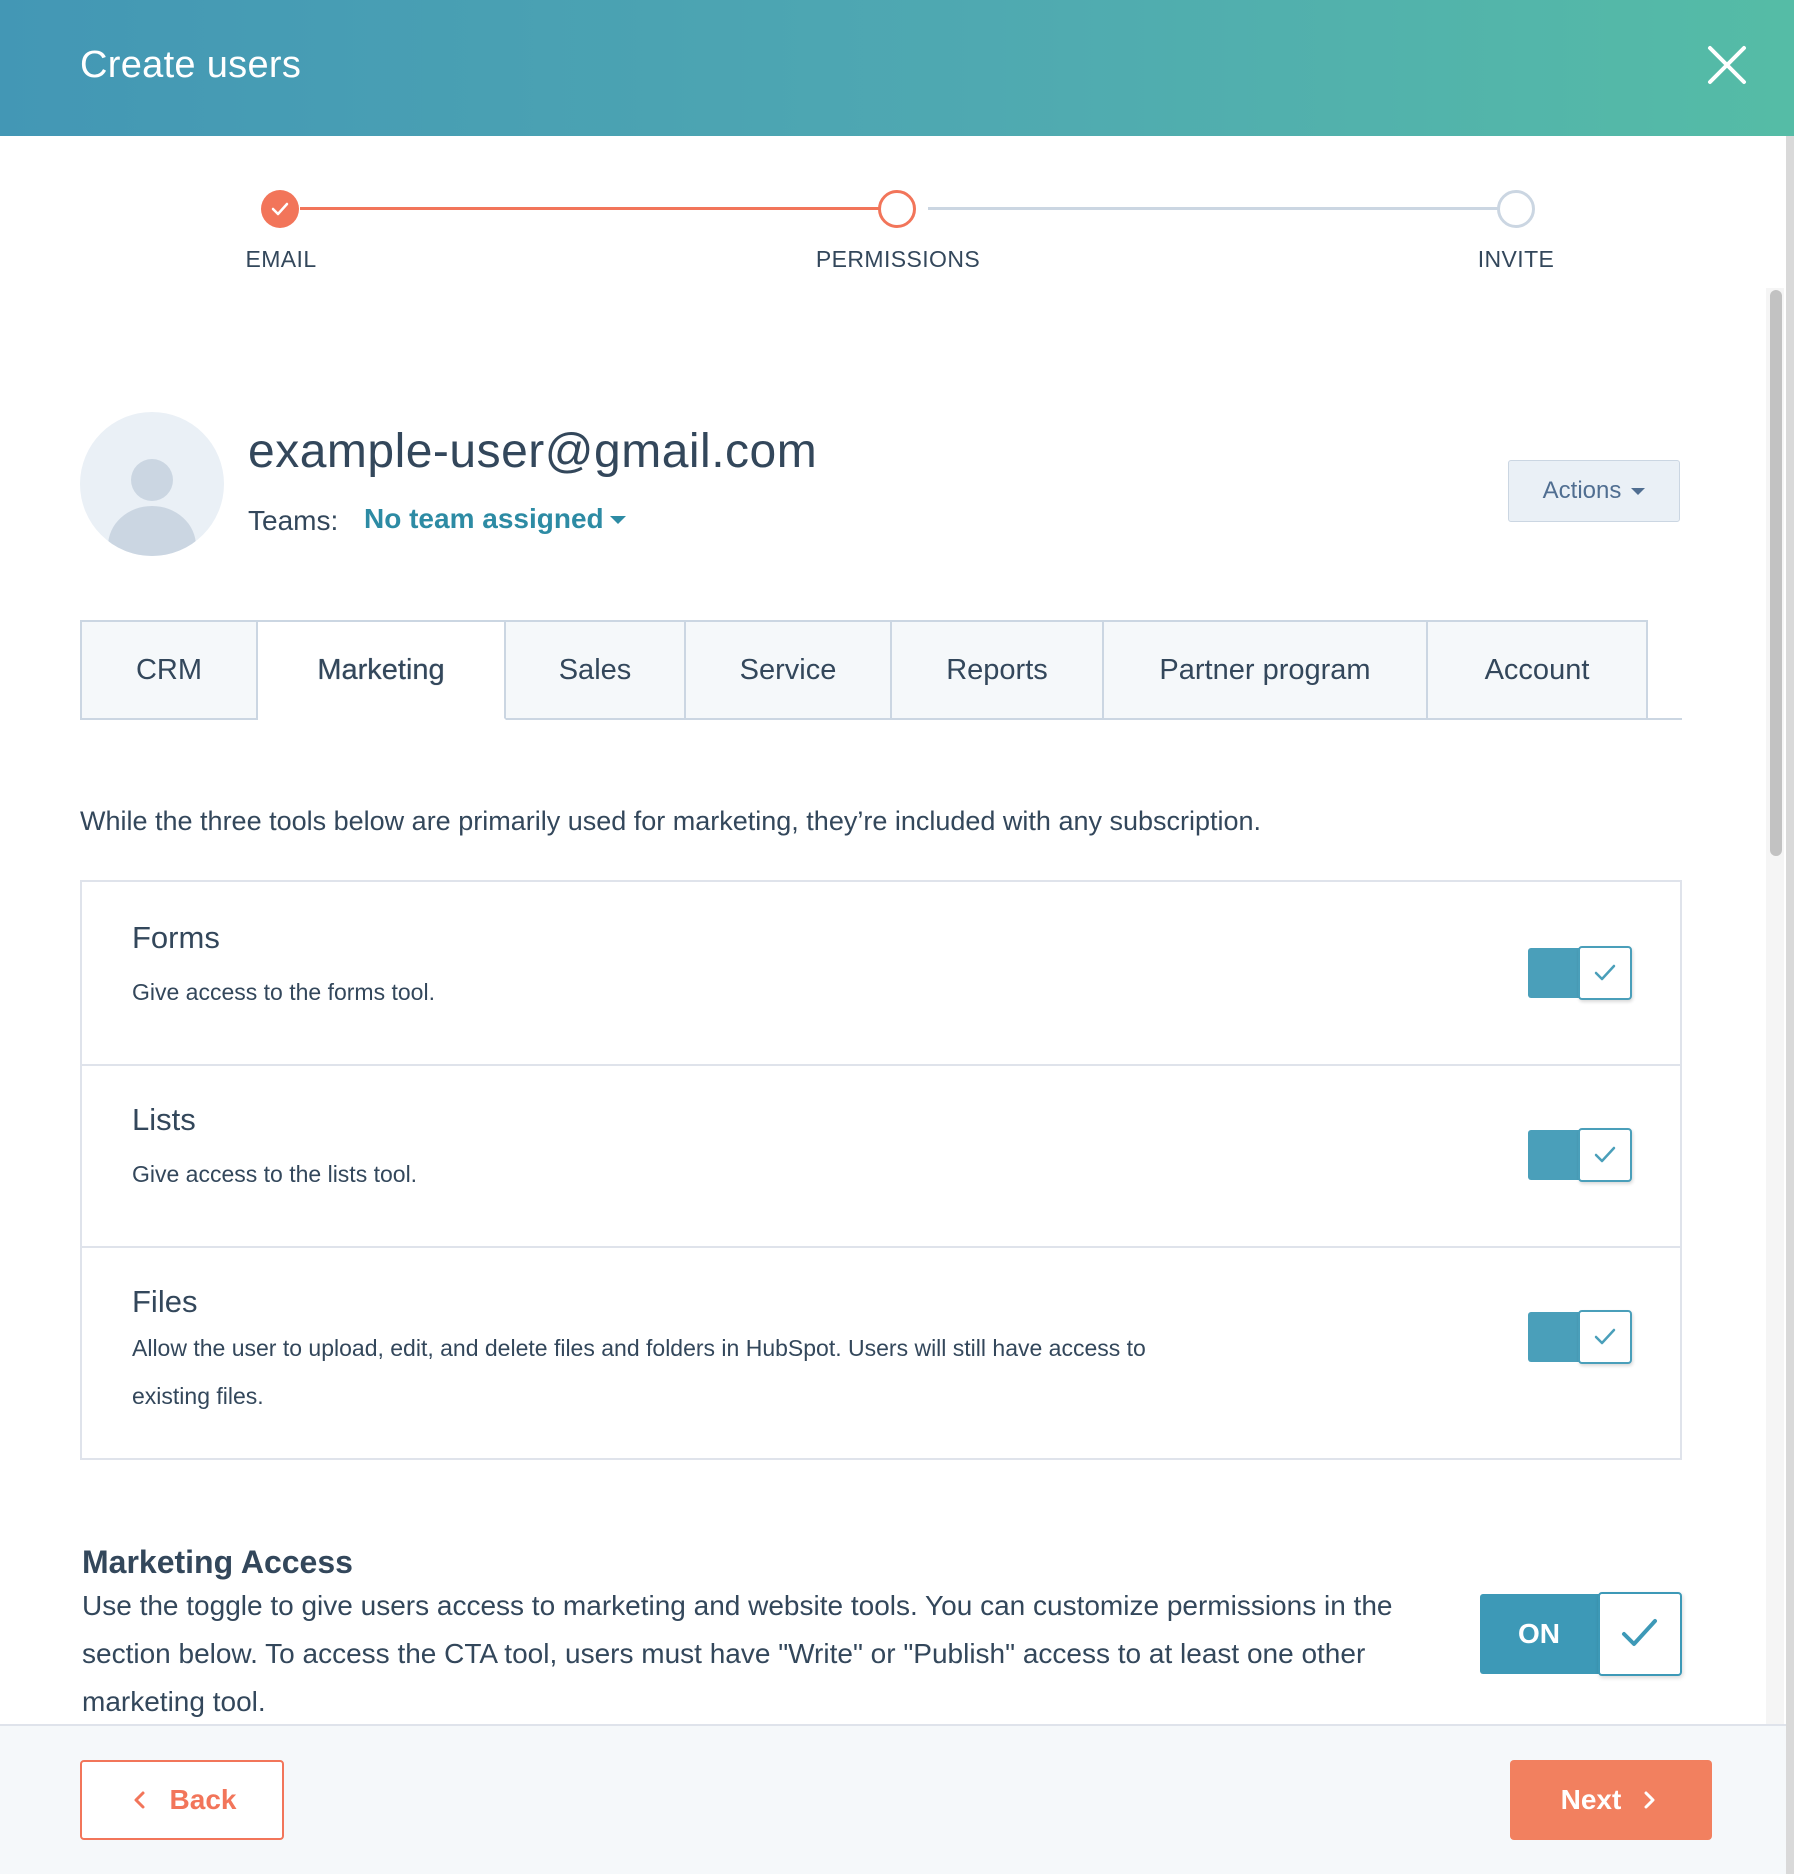 The height and width of the screenshot is (1874, 1794). Describe the element at coordinates (484, 519) in the screenshot. I see `teams-dropdown: No team assigned` at that location.